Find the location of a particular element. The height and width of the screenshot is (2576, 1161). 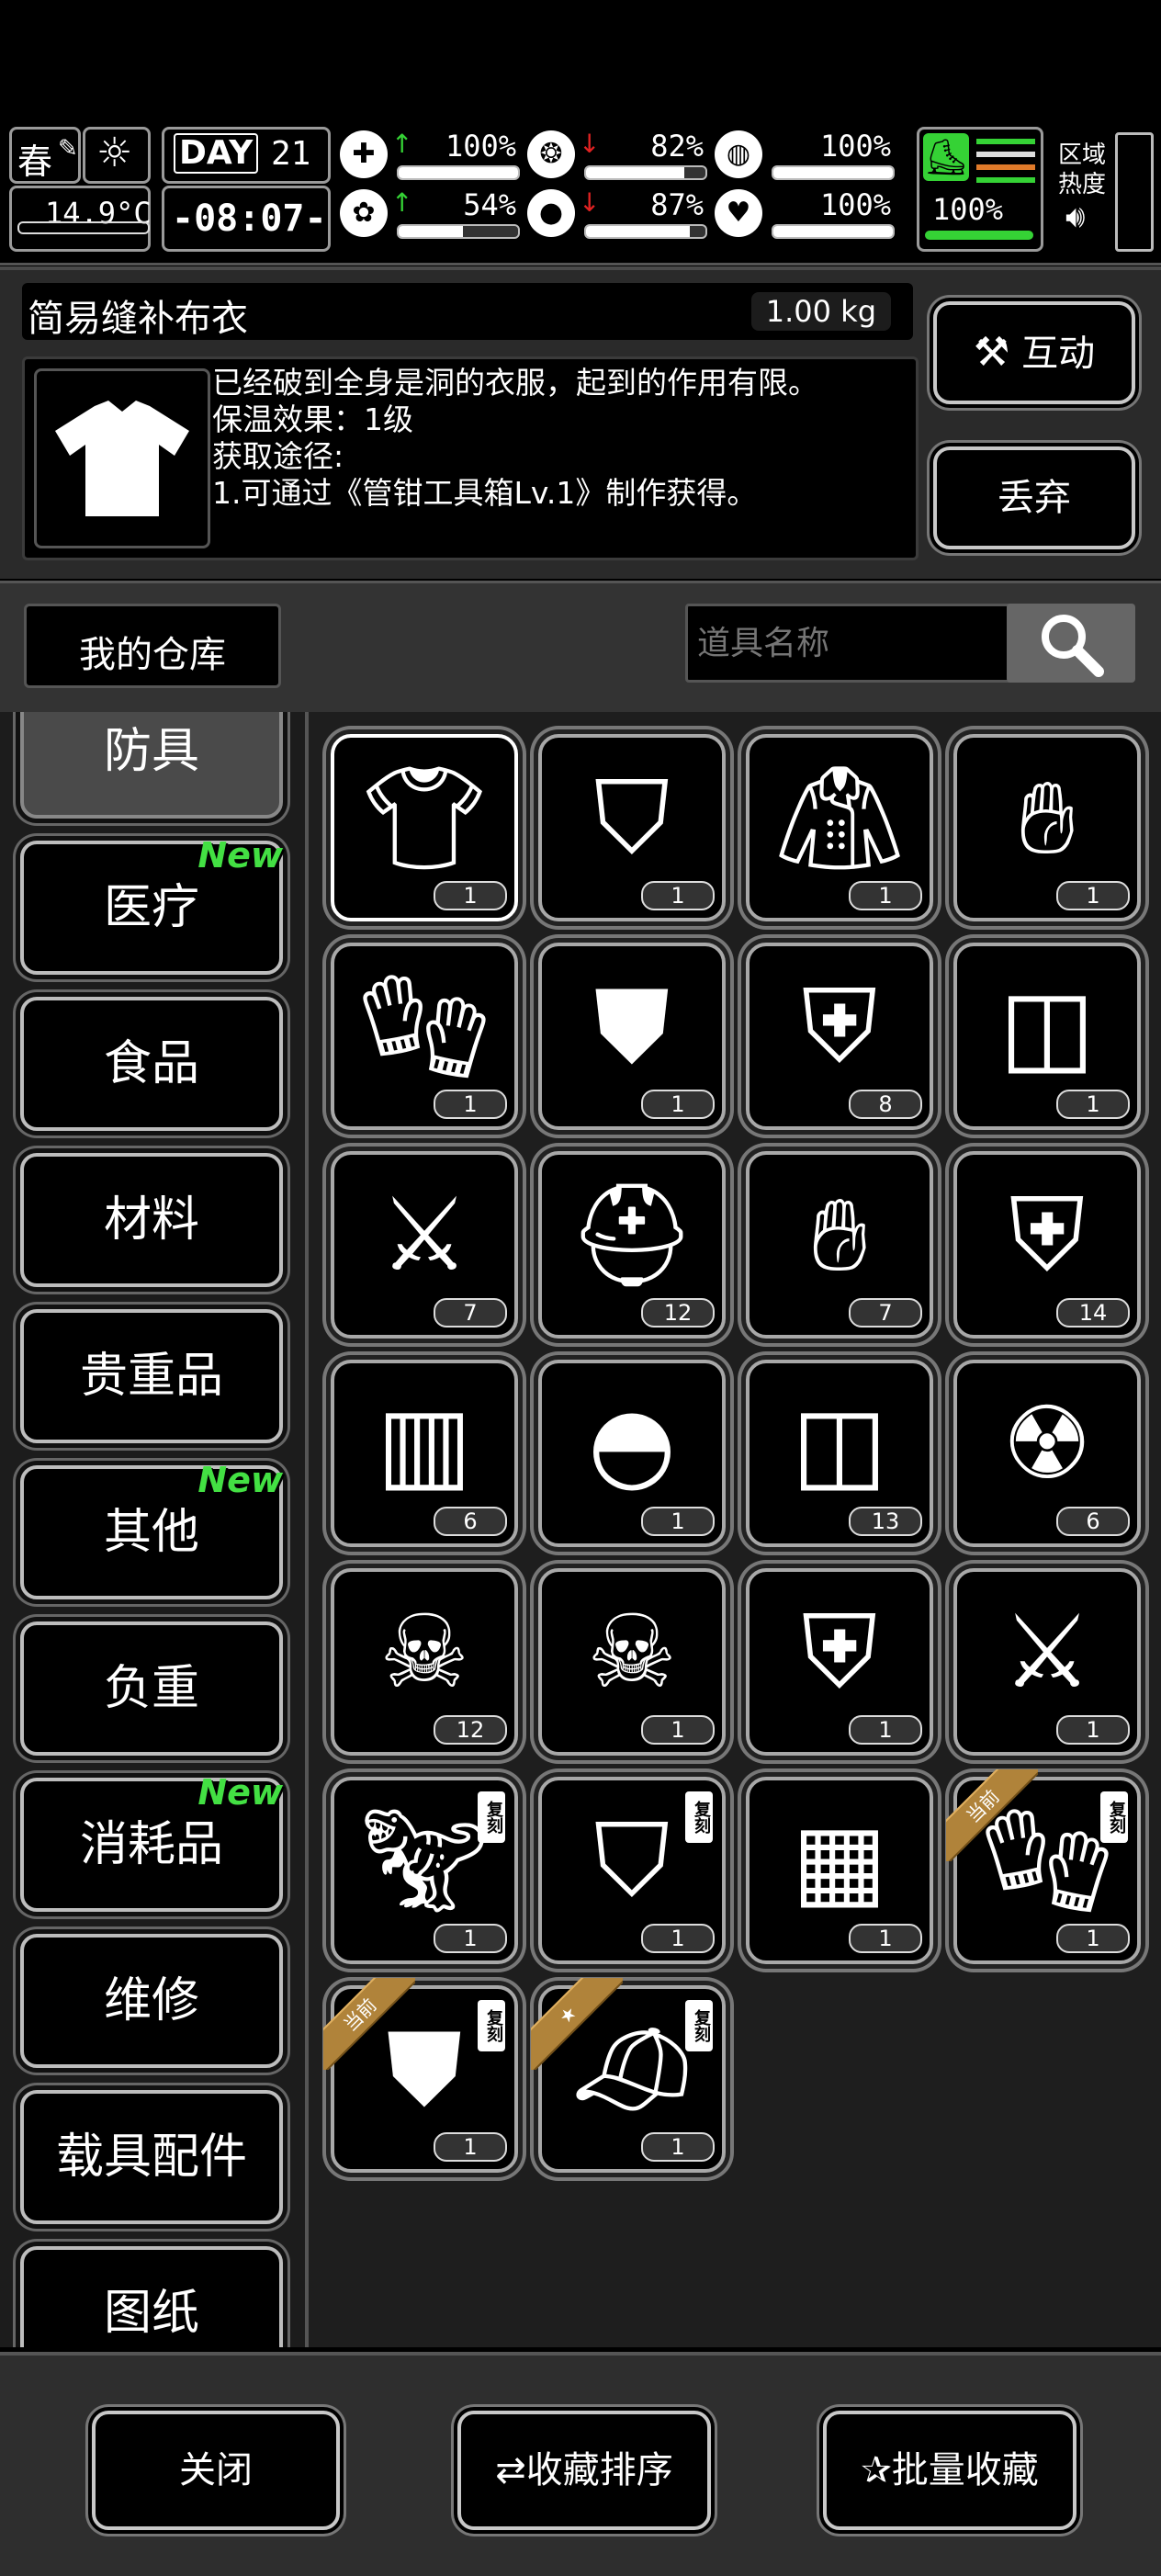

item-slot: ⛨ 1 is located at coordinates (839, 1662).